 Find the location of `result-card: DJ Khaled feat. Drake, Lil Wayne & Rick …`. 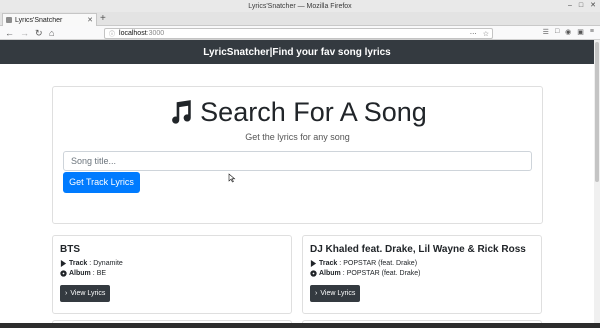

result-card: DJ Khaled feat. Drake, Lil Wayne & Rick … is located at coordinates (422, 274).